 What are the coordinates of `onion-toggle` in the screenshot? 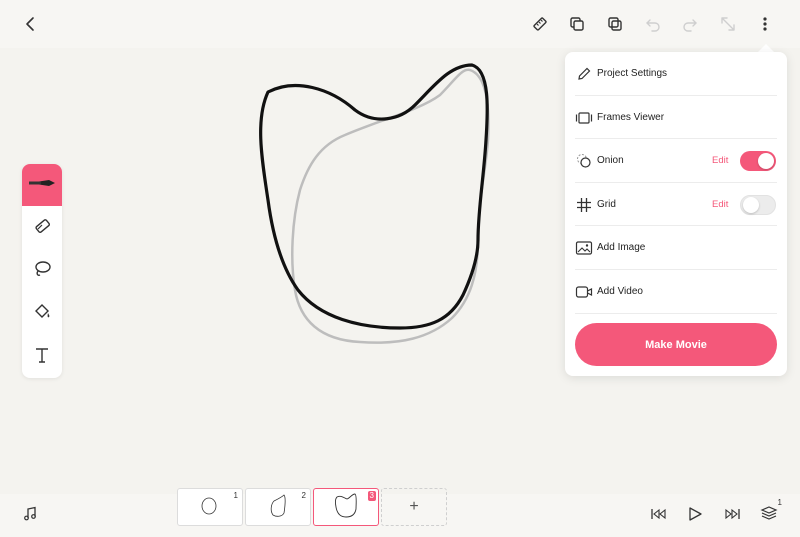 It's located at (758, 160).